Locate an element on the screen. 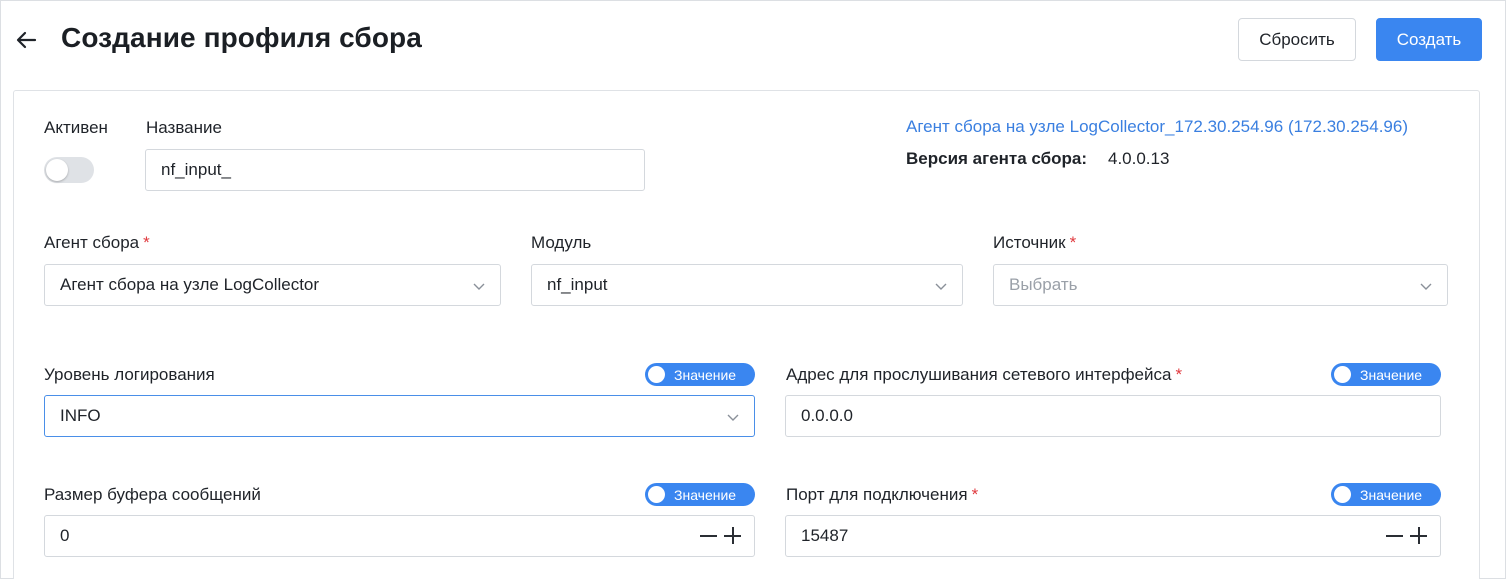  source-select-placeholder: Выбрать is located at coordinates (1043, 284).